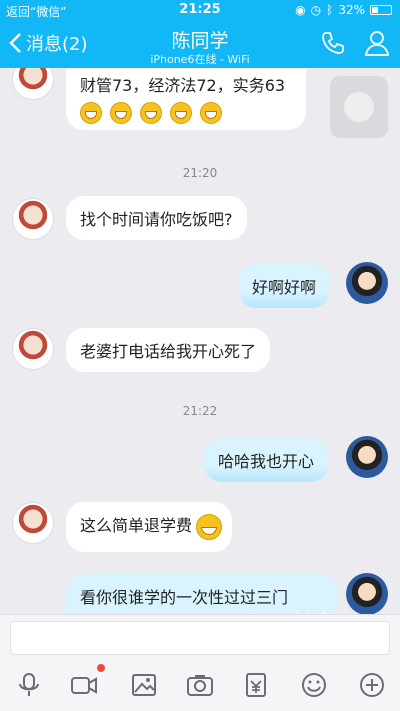 Image resolution: width=400 pixels, height=711 pixels. What do you see at coordinates (101, 668) in the screenshot?
I see `notification-dot` at bounding box center [101, 668].